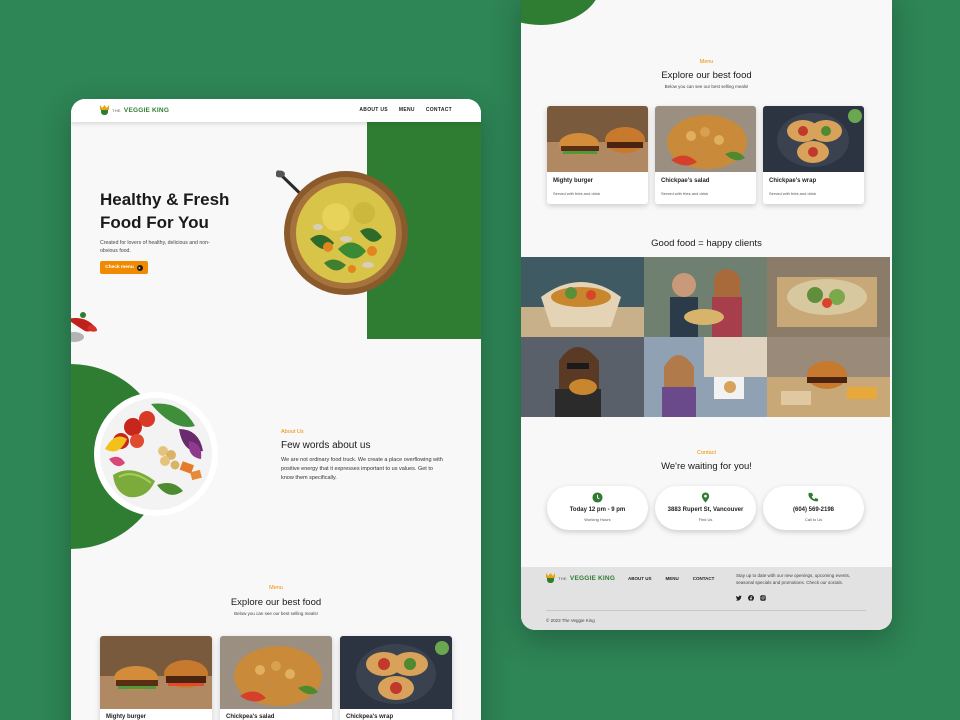  What do you see at coordinates (250, 717) in the screenshot?
I see `menu-item-name: Chickpea's salad` at bounding box center [250, 717].